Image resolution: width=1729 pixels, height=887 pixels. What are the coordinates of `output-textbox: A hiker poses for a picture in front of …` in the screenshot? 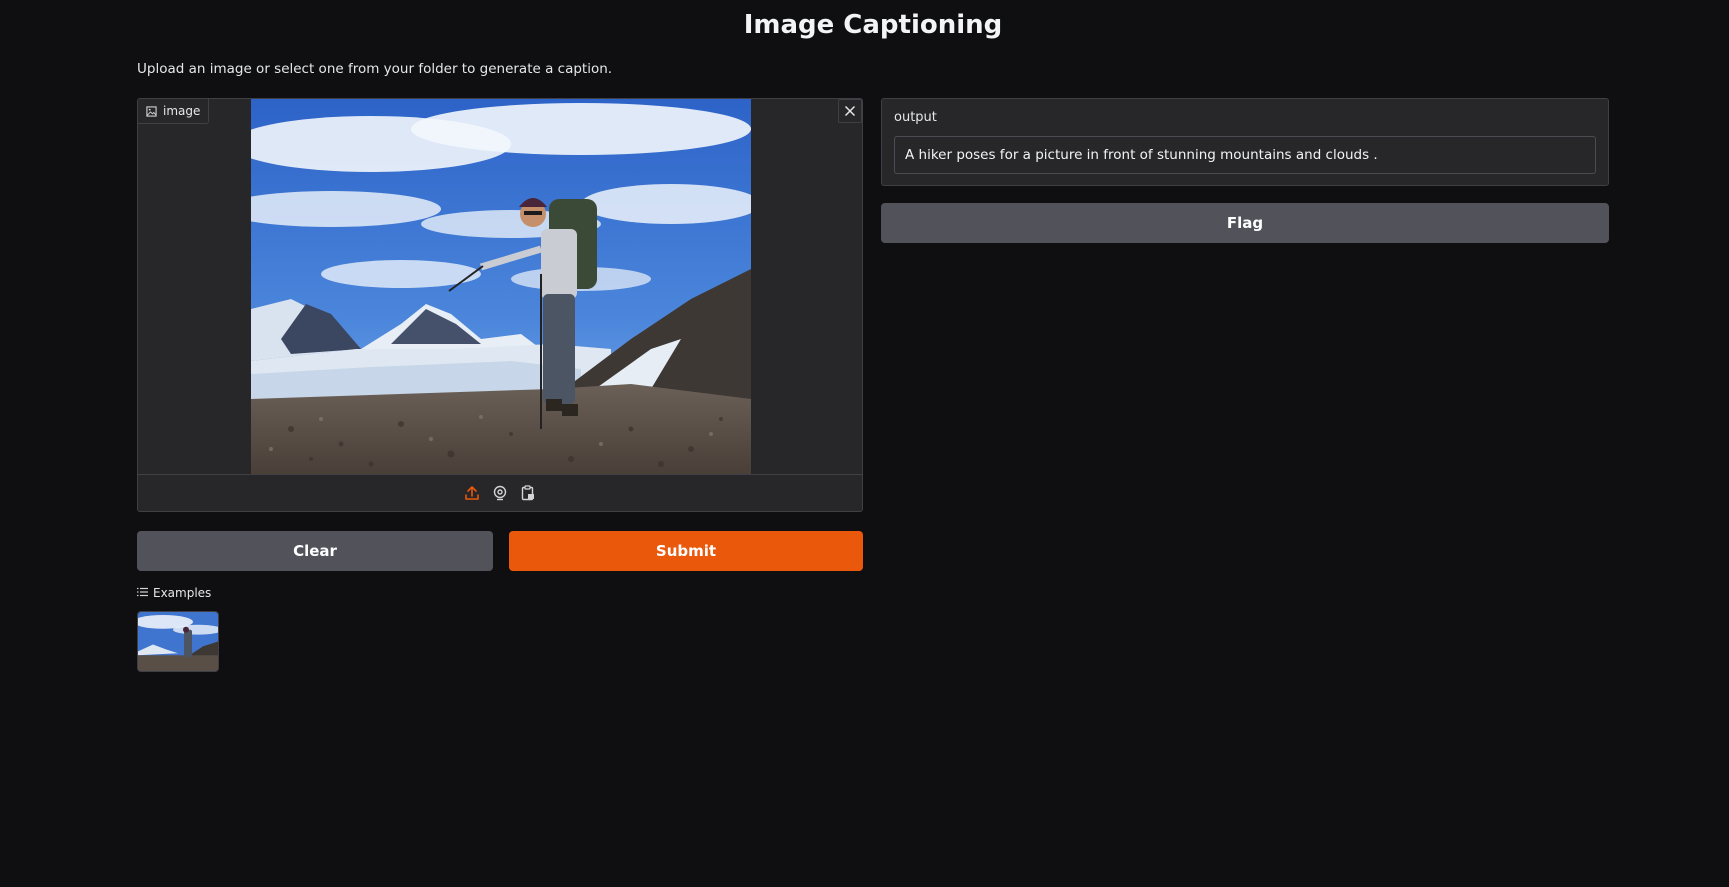 It's located at (1245, 155).